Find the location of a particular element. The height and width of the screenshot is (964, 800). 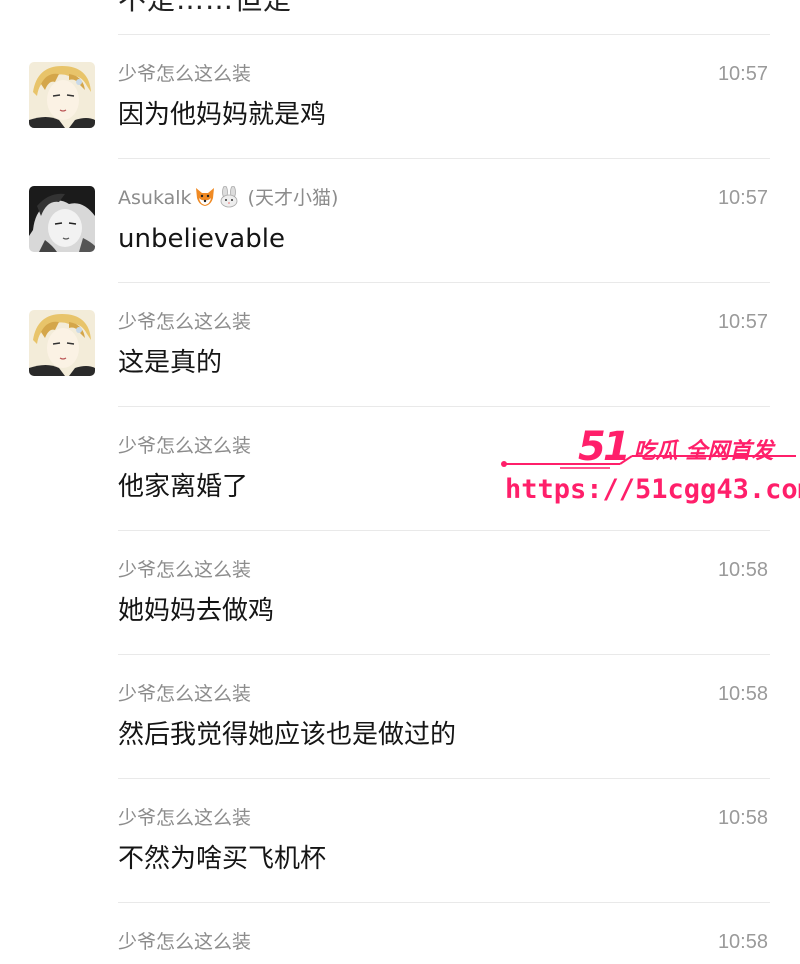

message-item: Asukalk (天才小猫) 10:57 unbelievable is located at coordinates (400, 247).